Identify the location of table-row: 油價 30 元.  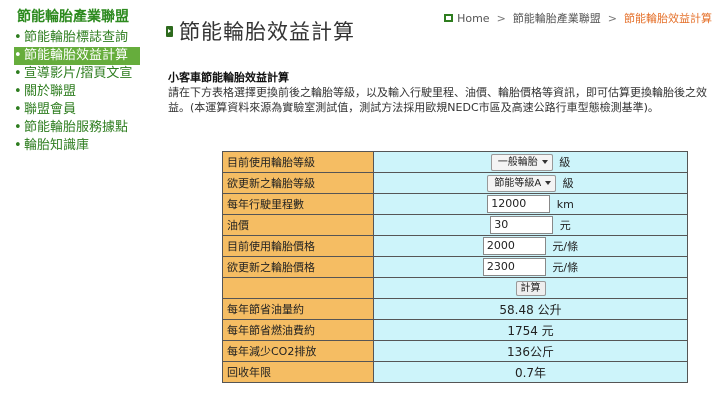
(455, 225).